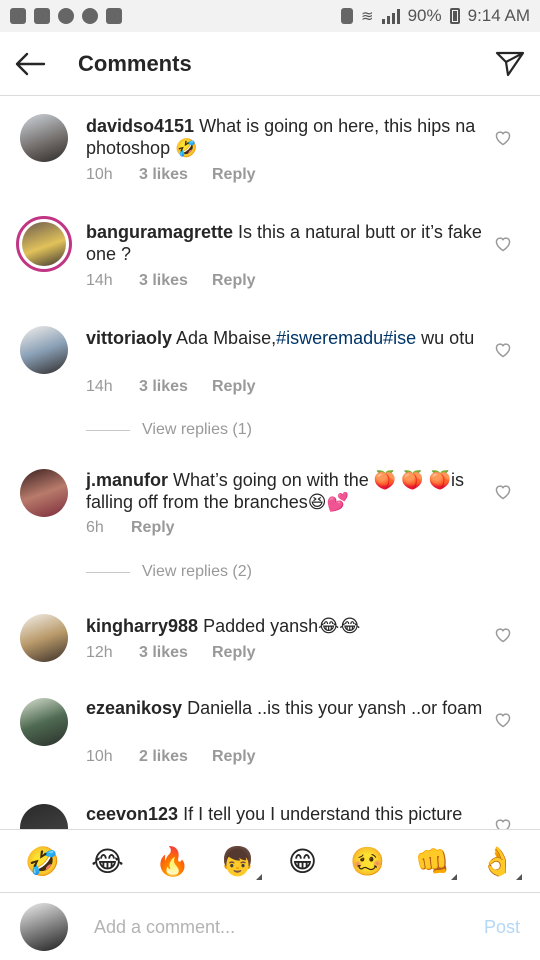 The width and height of the screenshot is (540, 960). What do you see at coordinates (347, 16) in the screenshot?
I see `battery-saver-icon` at bounding box center [347, 16].